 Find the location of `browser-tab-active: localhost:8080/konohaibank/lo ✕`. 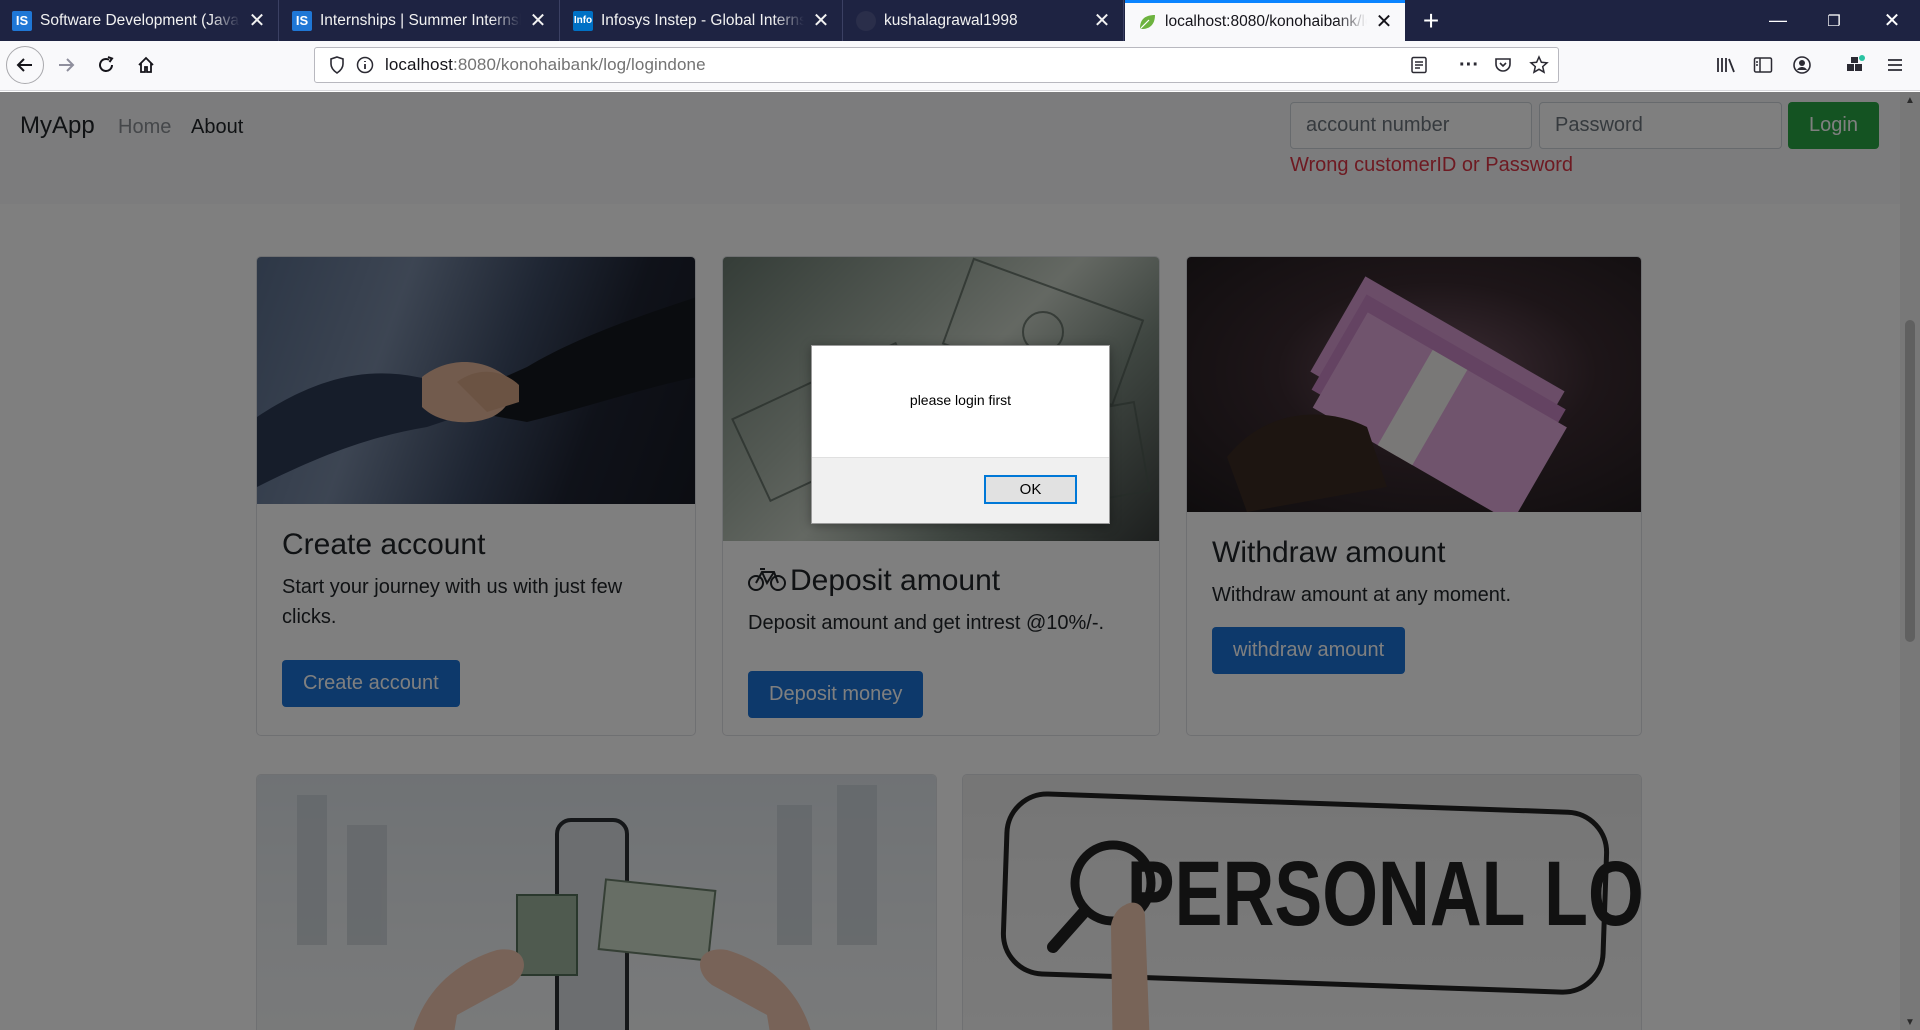

browser-tab-active: localhost:8080/konohaibank/lo ✕ is located at coordinates (1265, 20).